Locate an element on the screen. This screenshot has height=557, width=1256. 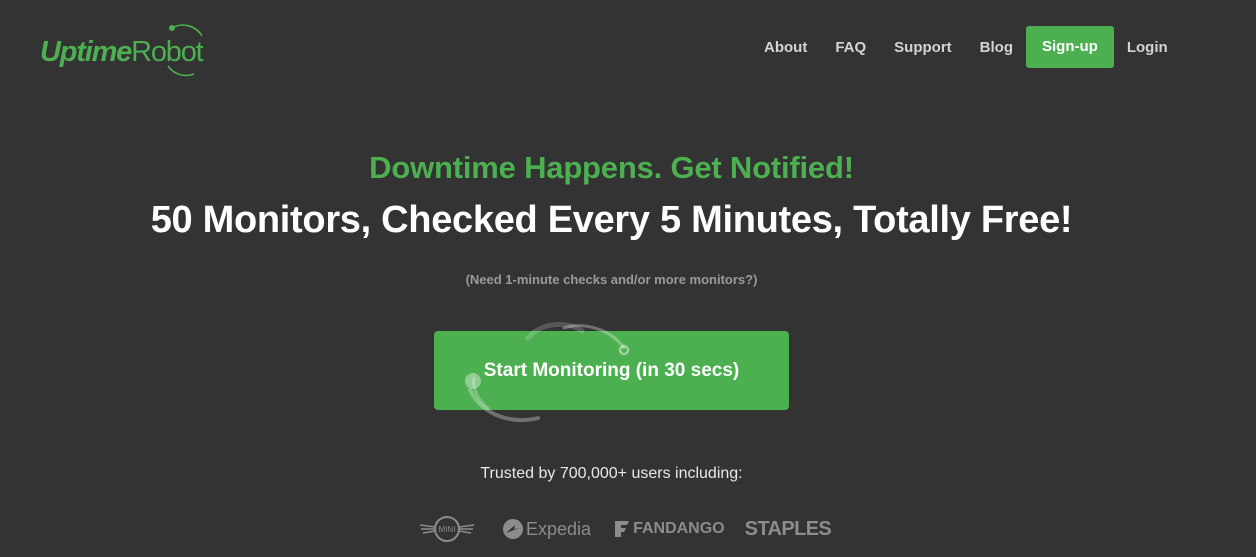
client-logos: MINI Expedia FANDANGO STAPLES is located at coordinates (625, 529).